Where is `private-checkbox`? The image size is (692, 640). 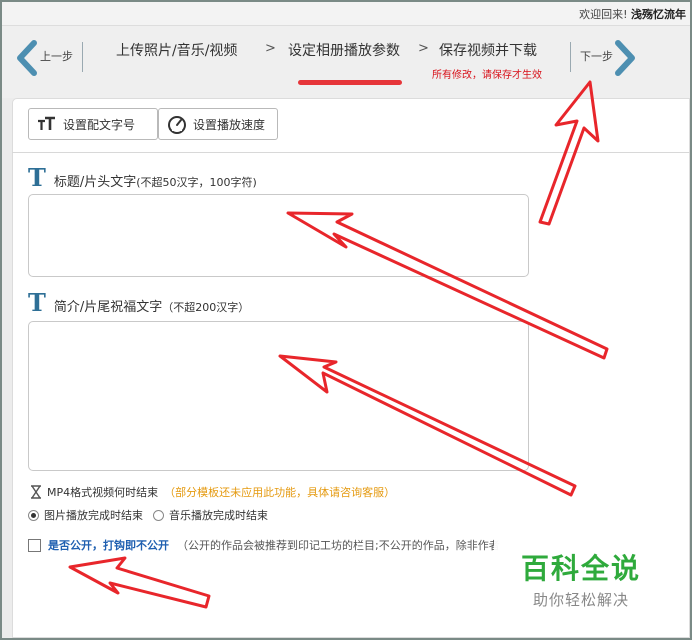
private-checkbox is located at coordinates (34, 545).